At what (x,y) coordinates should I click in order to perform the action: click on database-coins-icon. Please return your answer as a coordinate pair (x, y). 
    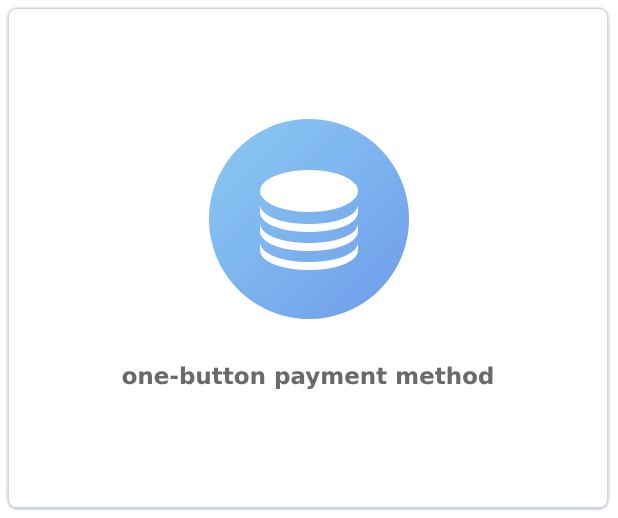
    Looking at the image, I should click on (309, 220).